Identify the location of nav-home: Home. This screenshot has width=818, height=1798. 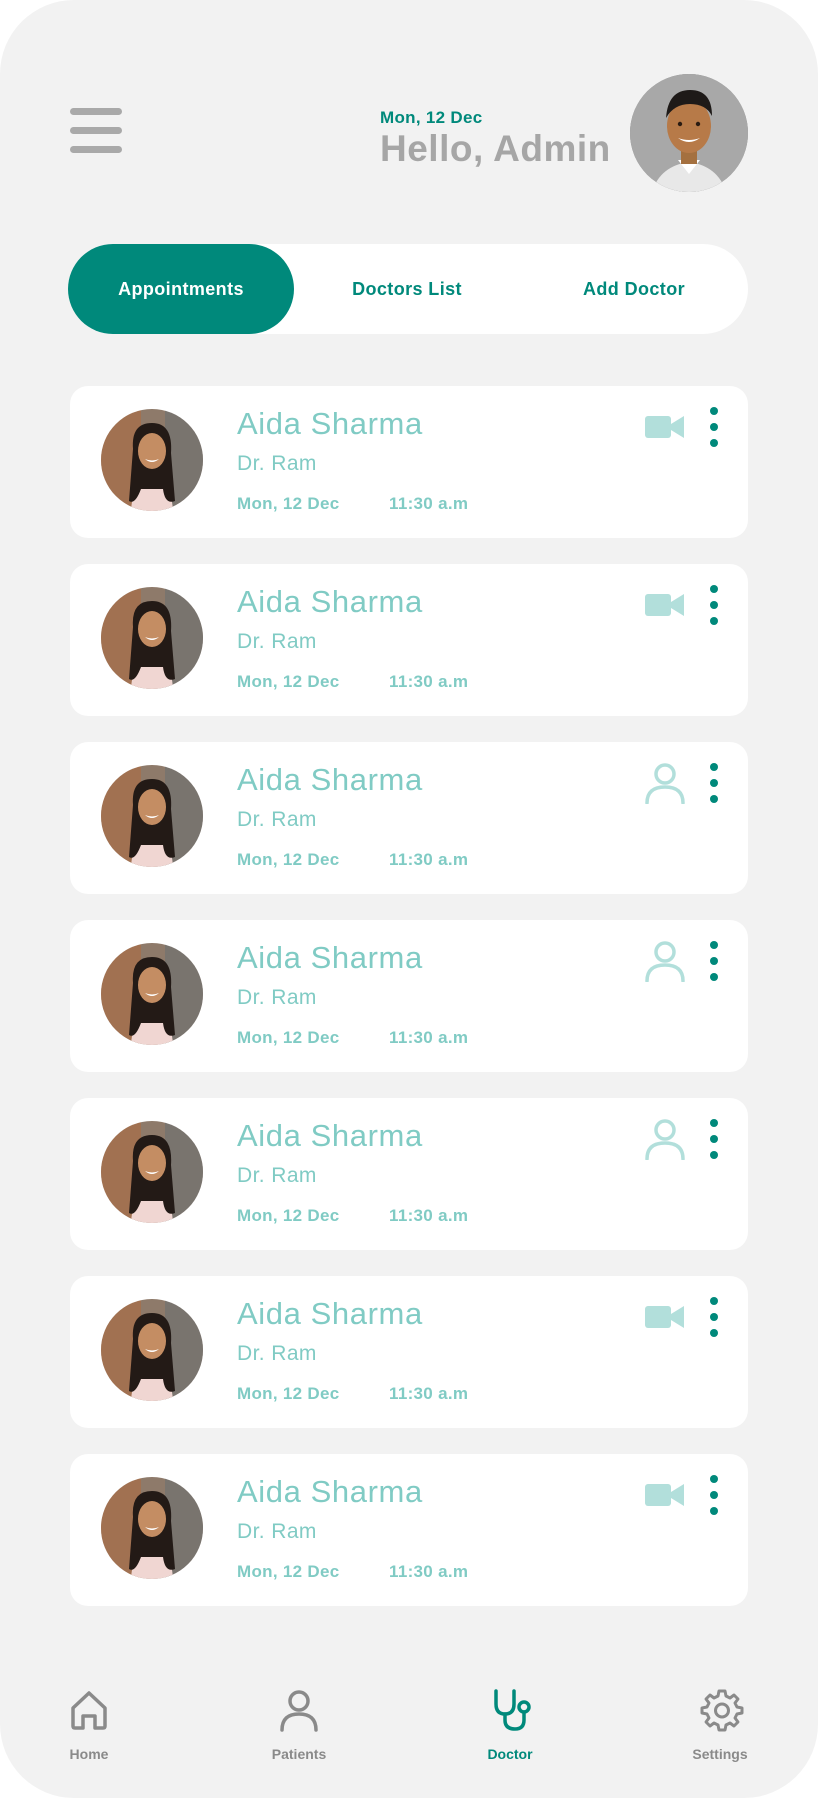
(89, 1723).